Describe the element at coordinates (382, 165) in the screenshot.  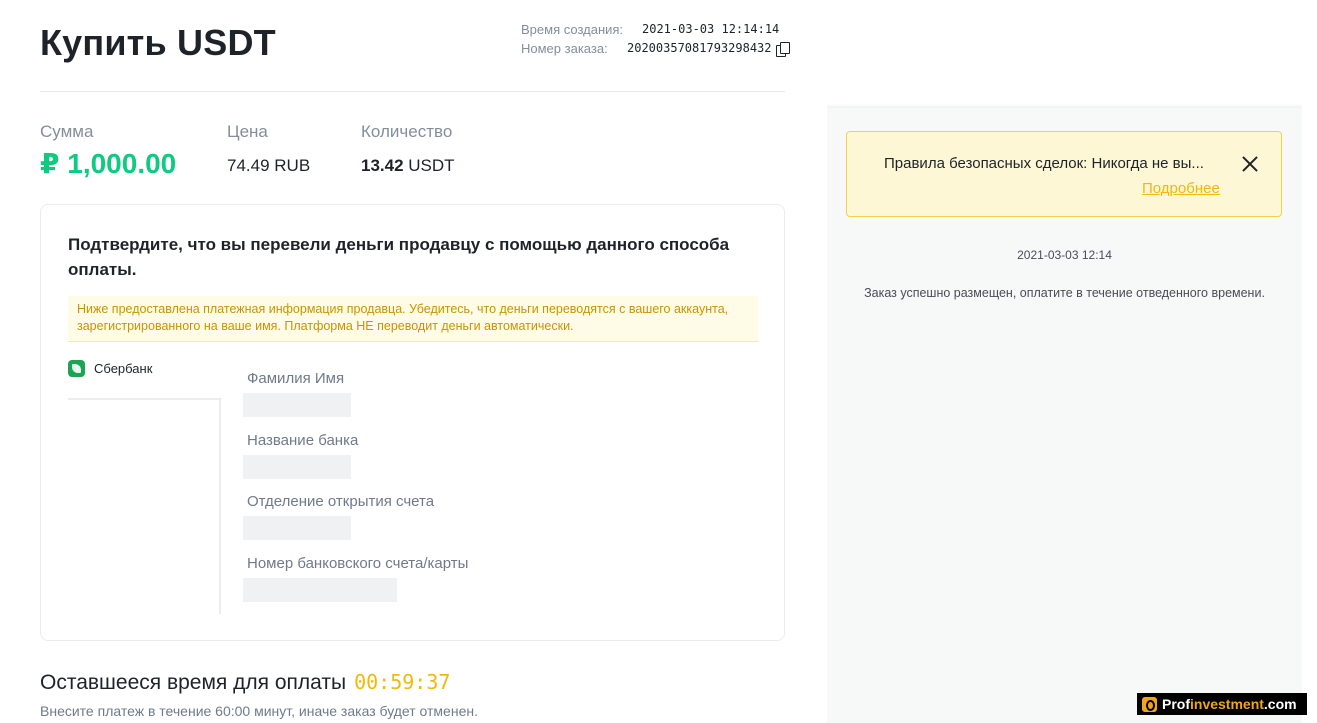
I see `quantity-number: 13.42` at that location.